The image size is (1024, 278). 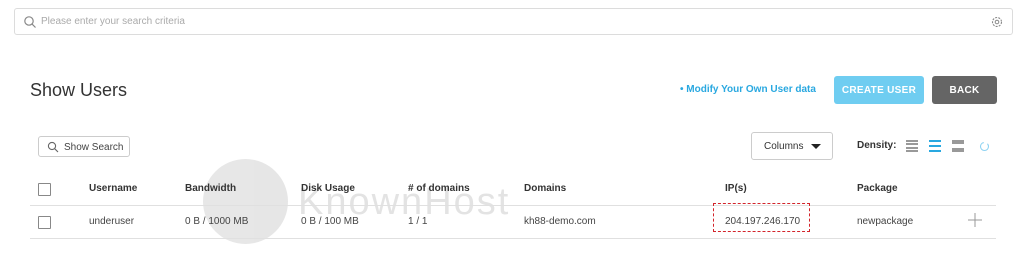 I want to click on column-header-disk-usage: Disk Usage, so click(x=328, y=188).